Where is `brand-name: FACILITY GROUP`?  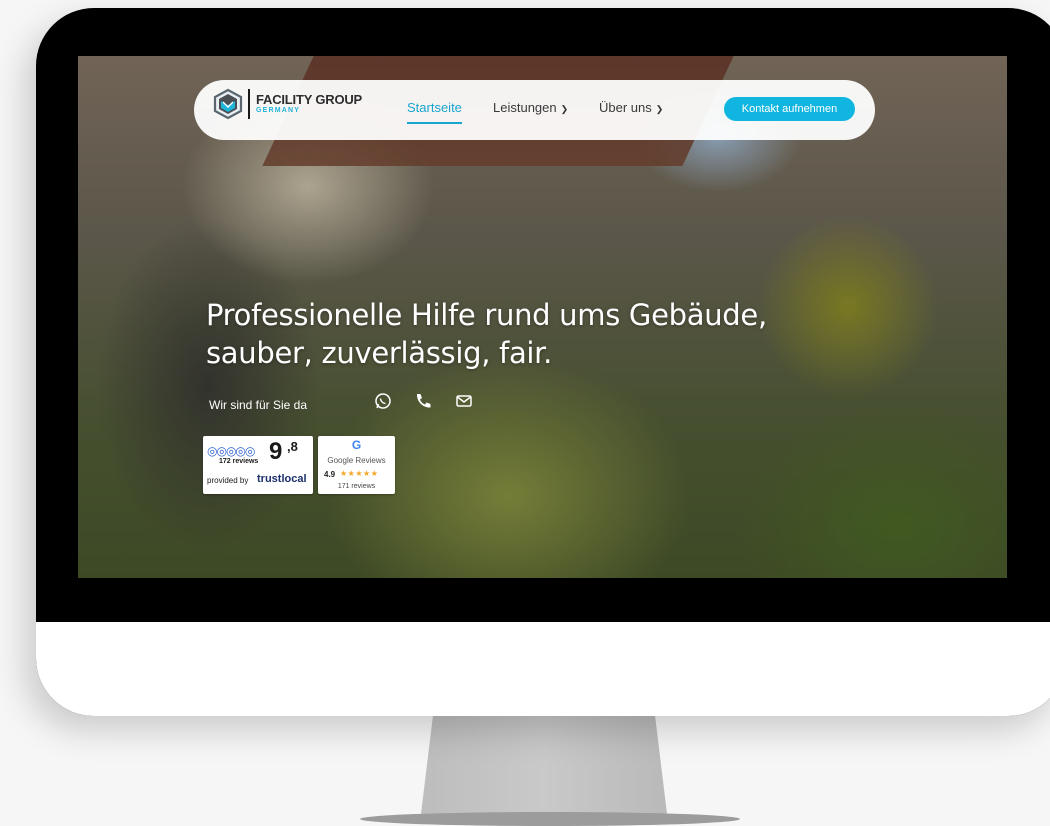
brand-name: FACILITY GROUP is located at coordinates (309, 99).